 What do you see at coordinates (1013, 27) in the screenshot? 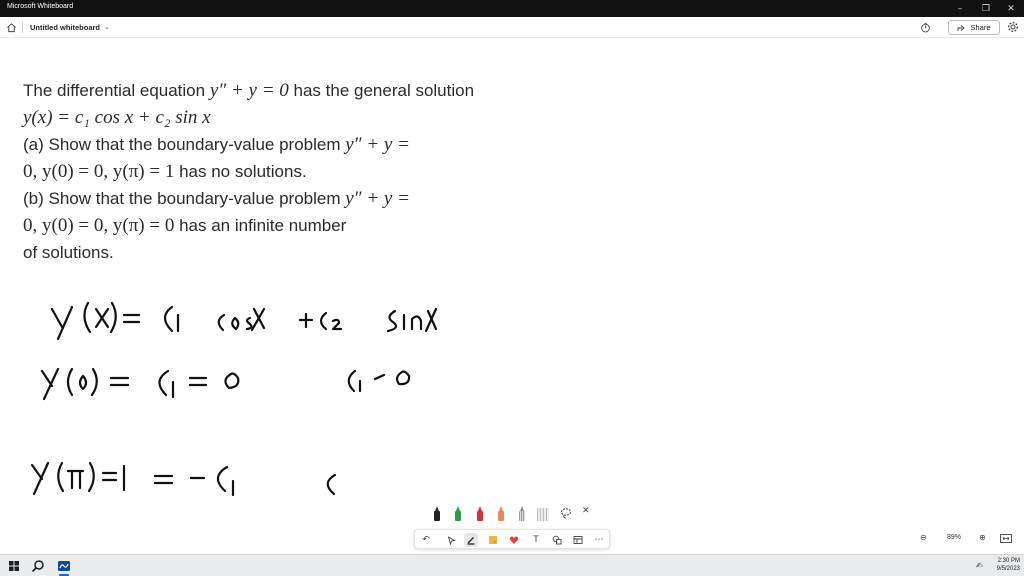
I see `settings-gear-icon` at bounding box center [1013, 27].